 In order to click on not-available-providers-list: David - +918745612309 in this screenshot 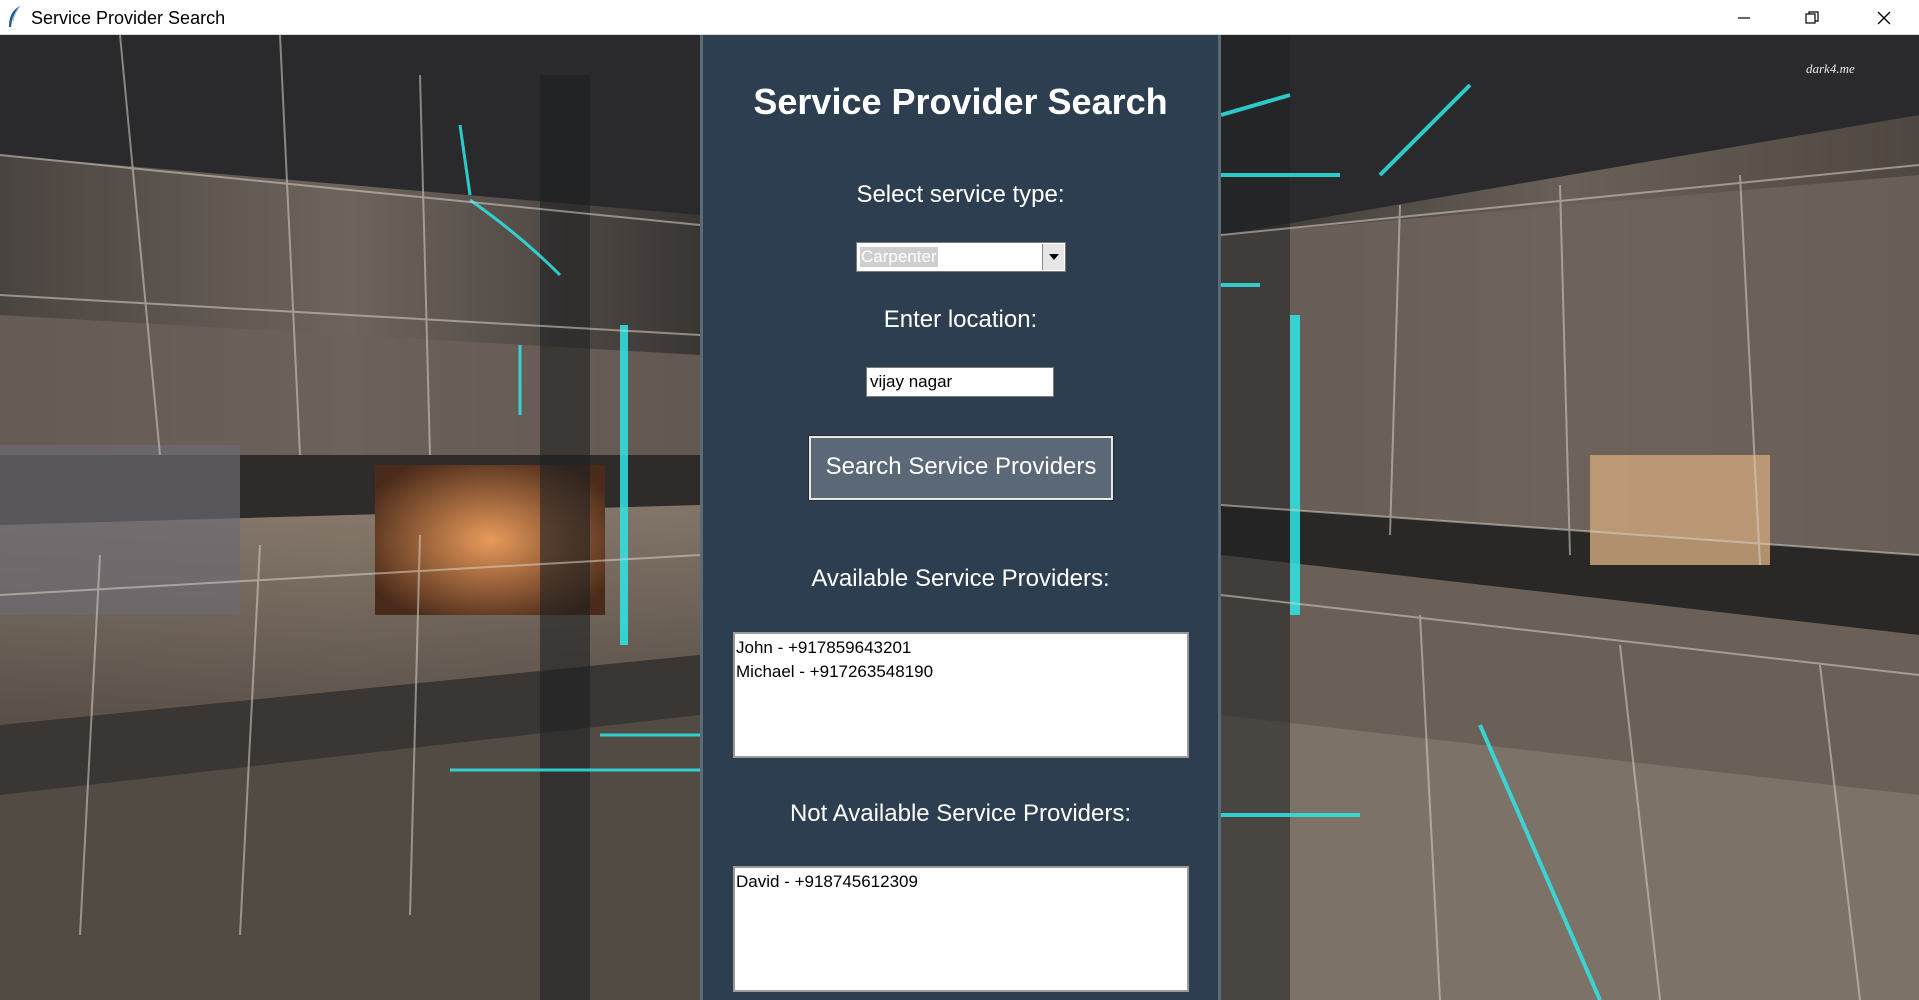, I will do `click(961, 929)`.